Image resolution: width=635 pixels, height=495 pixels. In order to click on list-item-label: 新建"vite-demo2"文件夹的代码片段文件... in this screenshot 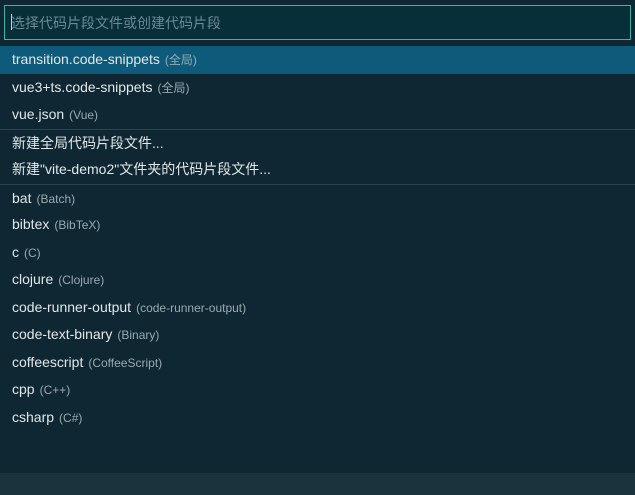, I will do `click(141, 169)`.